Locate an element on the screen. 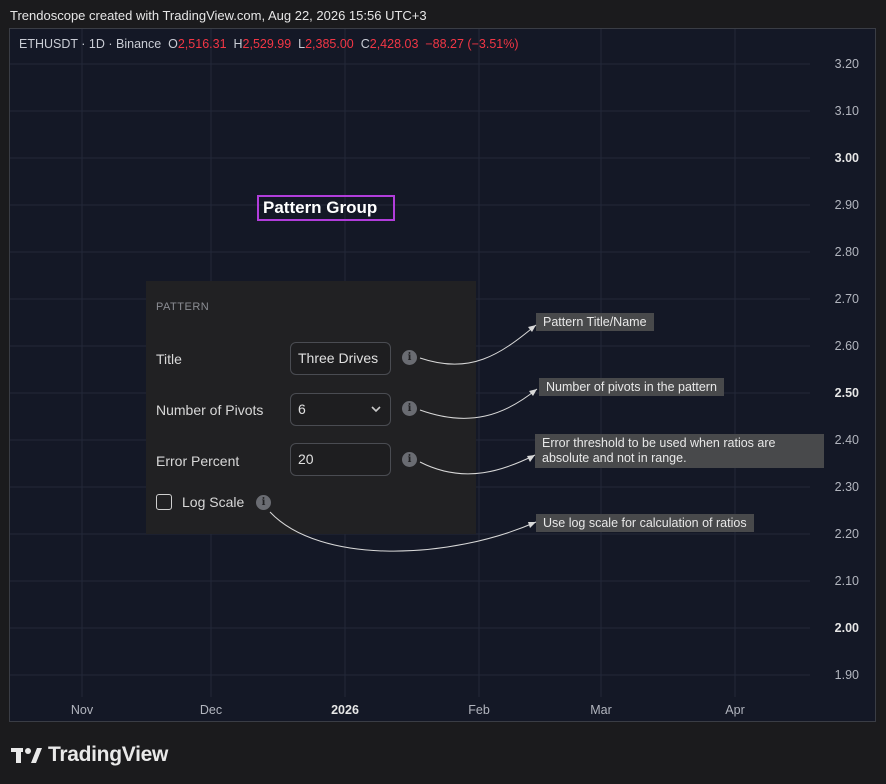  tradingview-logo-text: TradingView is located at coordinates (108, 754).